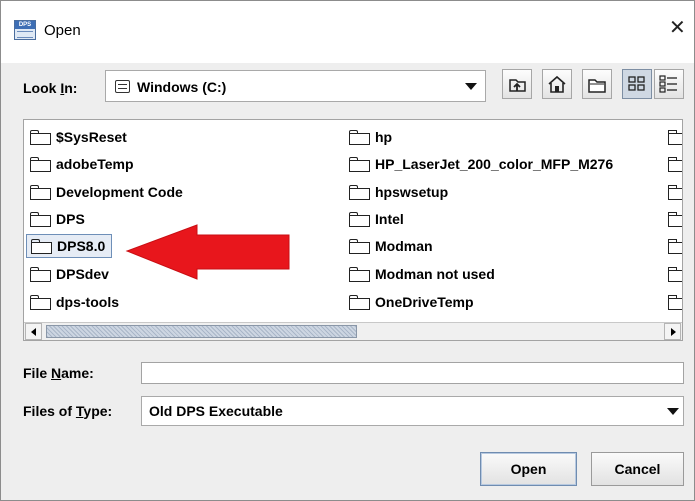 The width and height of the screenshot is (695, 501). I want to click on folder-item: hp, so click(371, 137).